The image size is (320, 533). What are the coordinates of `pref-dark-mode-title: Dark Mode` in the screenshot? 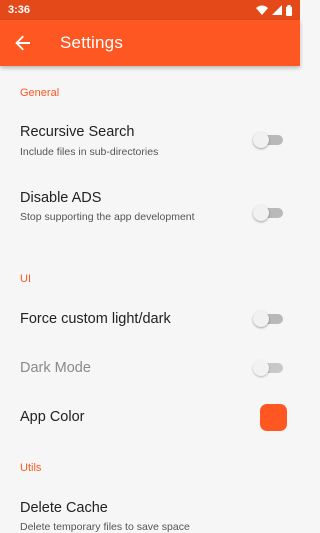 It's located at (55, 368).